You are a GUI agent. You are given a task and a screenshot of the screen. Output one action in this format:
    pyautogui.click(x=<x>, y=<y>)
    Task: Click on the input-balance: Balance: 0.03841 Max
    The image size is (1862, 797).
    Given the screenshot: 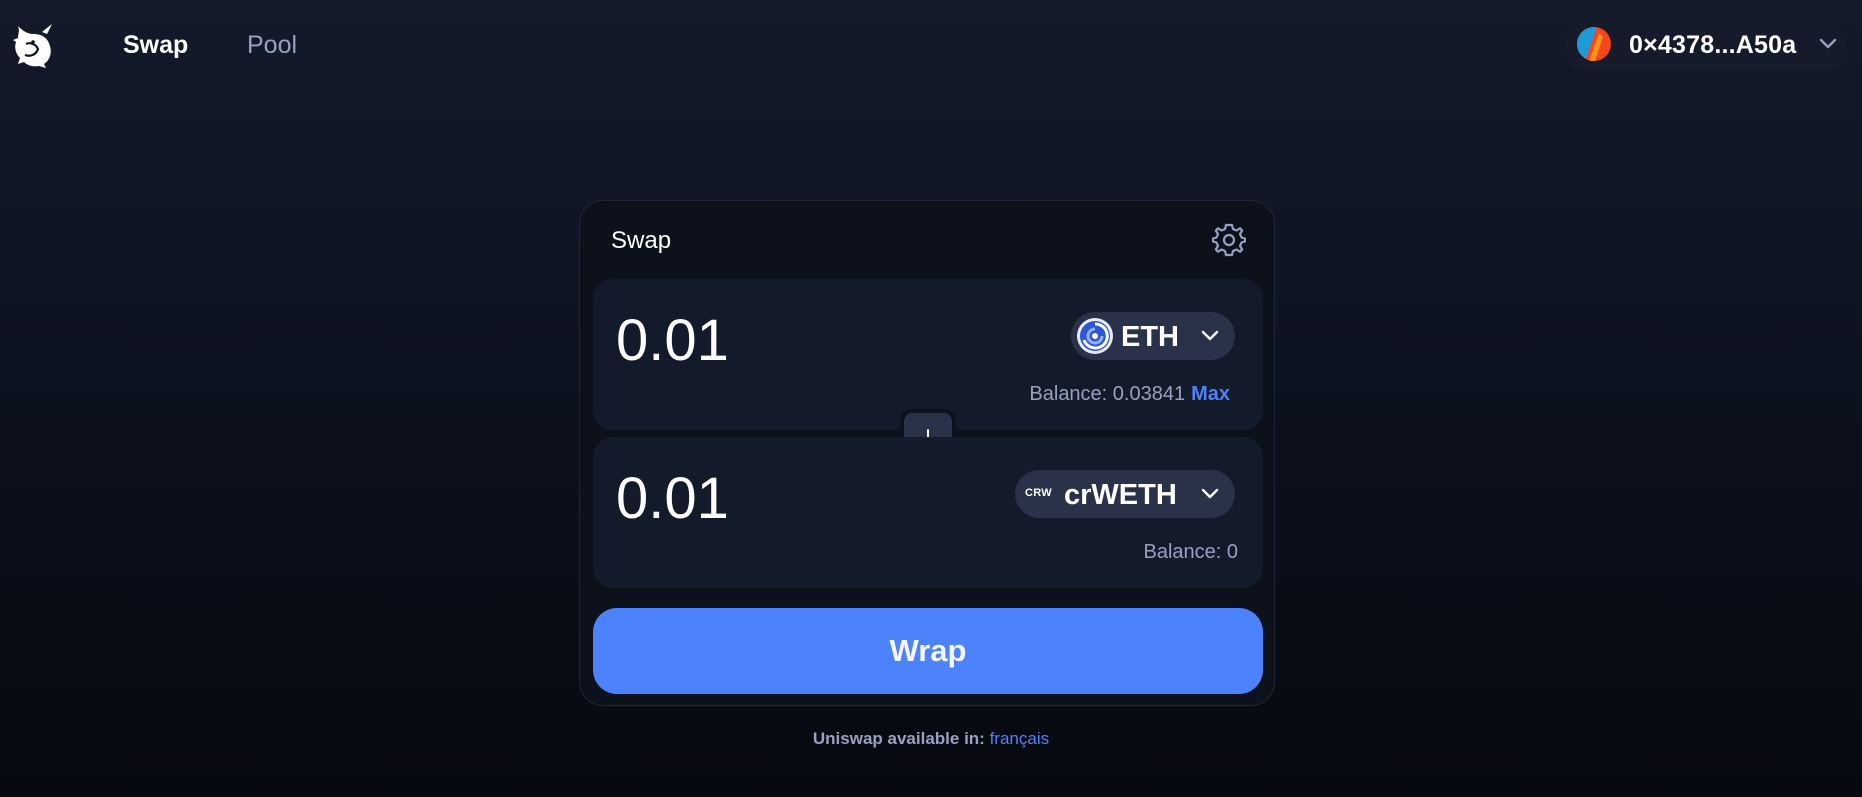 What is the action you would take?
    pyautogui.click(x=1129, y=394)
    